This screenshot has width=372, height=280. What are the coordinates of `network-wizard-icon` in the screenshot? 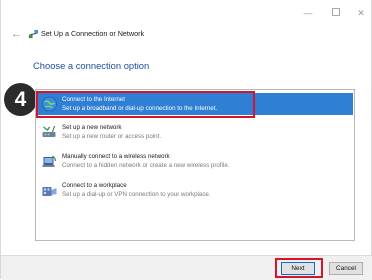 It's located at (33, 34).